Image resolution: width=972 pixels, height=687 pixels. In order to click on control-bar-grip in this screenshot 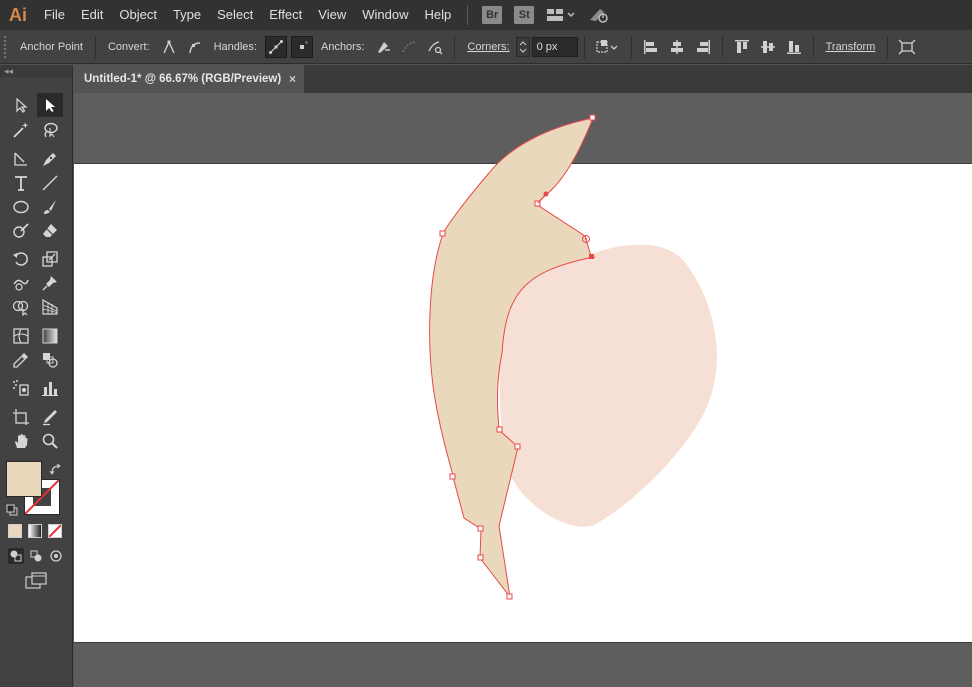, I will do `click(7, 46)`.